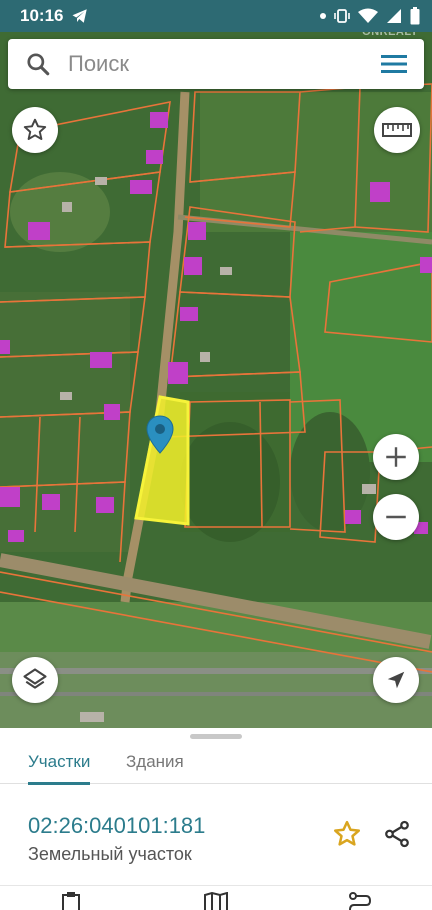 The image size is (432, 910). I want to click on ruler-icon, so click(397, 130).